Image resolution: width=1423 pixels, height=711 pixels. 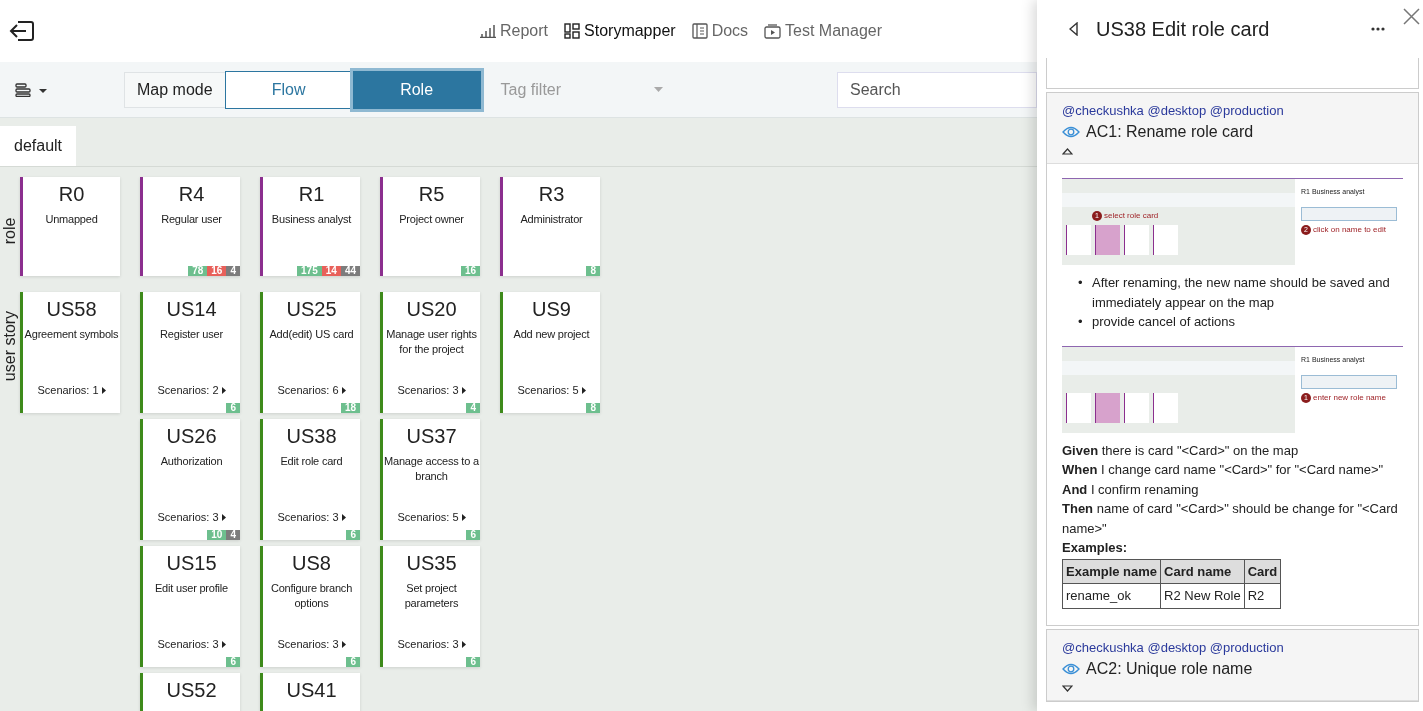 I want to click on scenarios-link: Scenarios: 6, so click(x=311, y=390).